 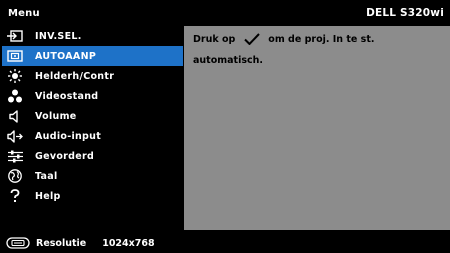 I want to click on menu-item-brightness-contrast: Helderh/Contr, so click(x=92, y=76).